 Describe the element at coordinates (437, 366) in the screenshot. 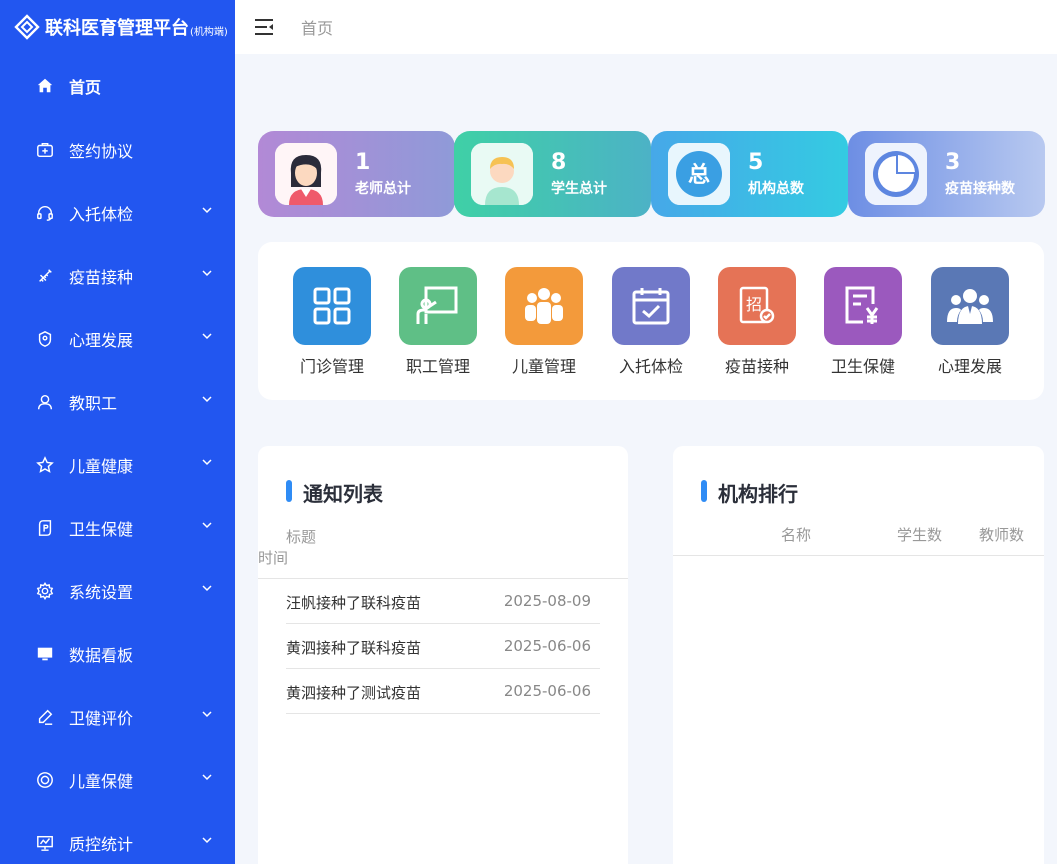

I see `quick-item-label: 职工管理` at that location.